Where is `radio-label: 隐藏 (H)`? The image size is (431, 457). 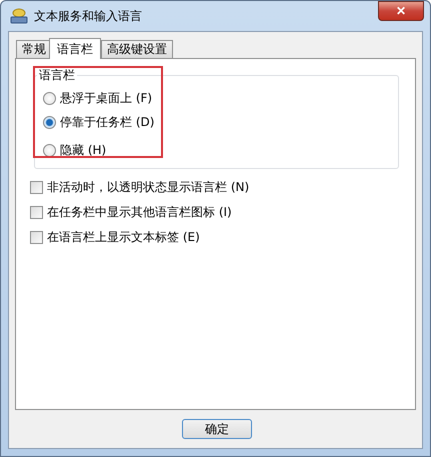 radio-label: 隐藏 (H) is located at coordinates (83, 150).